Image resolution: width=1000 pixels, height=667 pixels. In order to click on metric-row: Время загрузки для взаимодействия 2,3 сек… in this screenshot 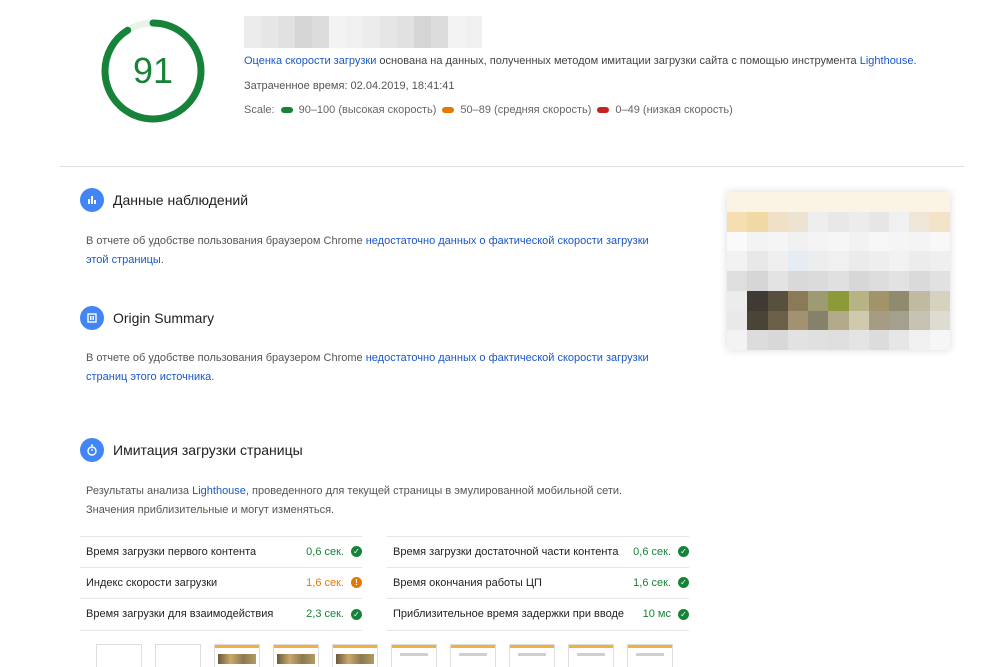, I will do `click(221, 615)`.